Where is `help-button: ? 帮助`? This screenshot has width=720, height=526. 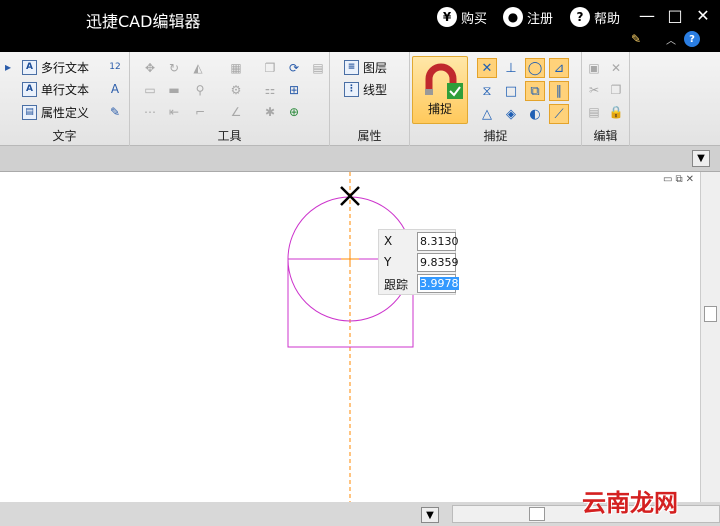
help-button: ? 帮助 is located at coordinates (595, 17).